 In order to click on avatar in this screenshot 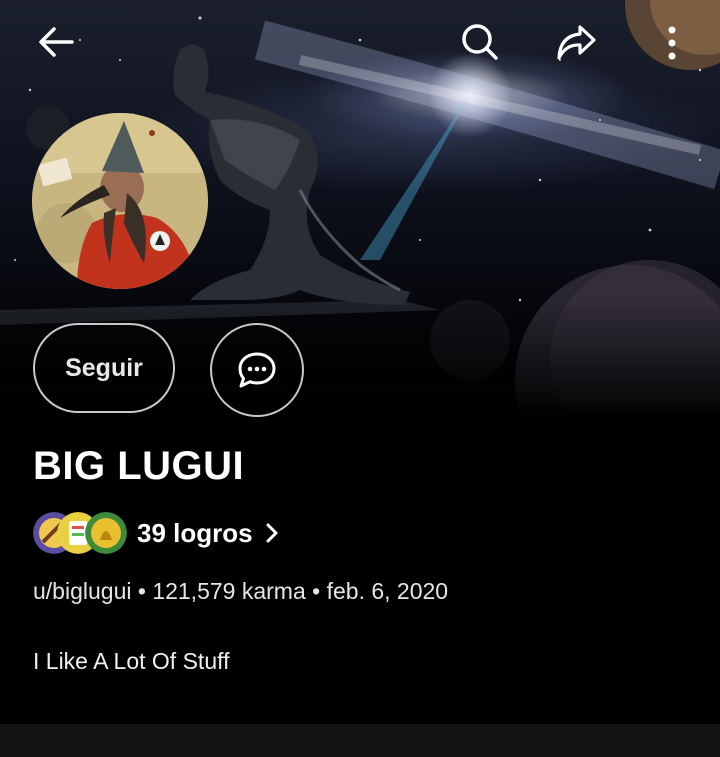, I will do `click(120, 201)`.